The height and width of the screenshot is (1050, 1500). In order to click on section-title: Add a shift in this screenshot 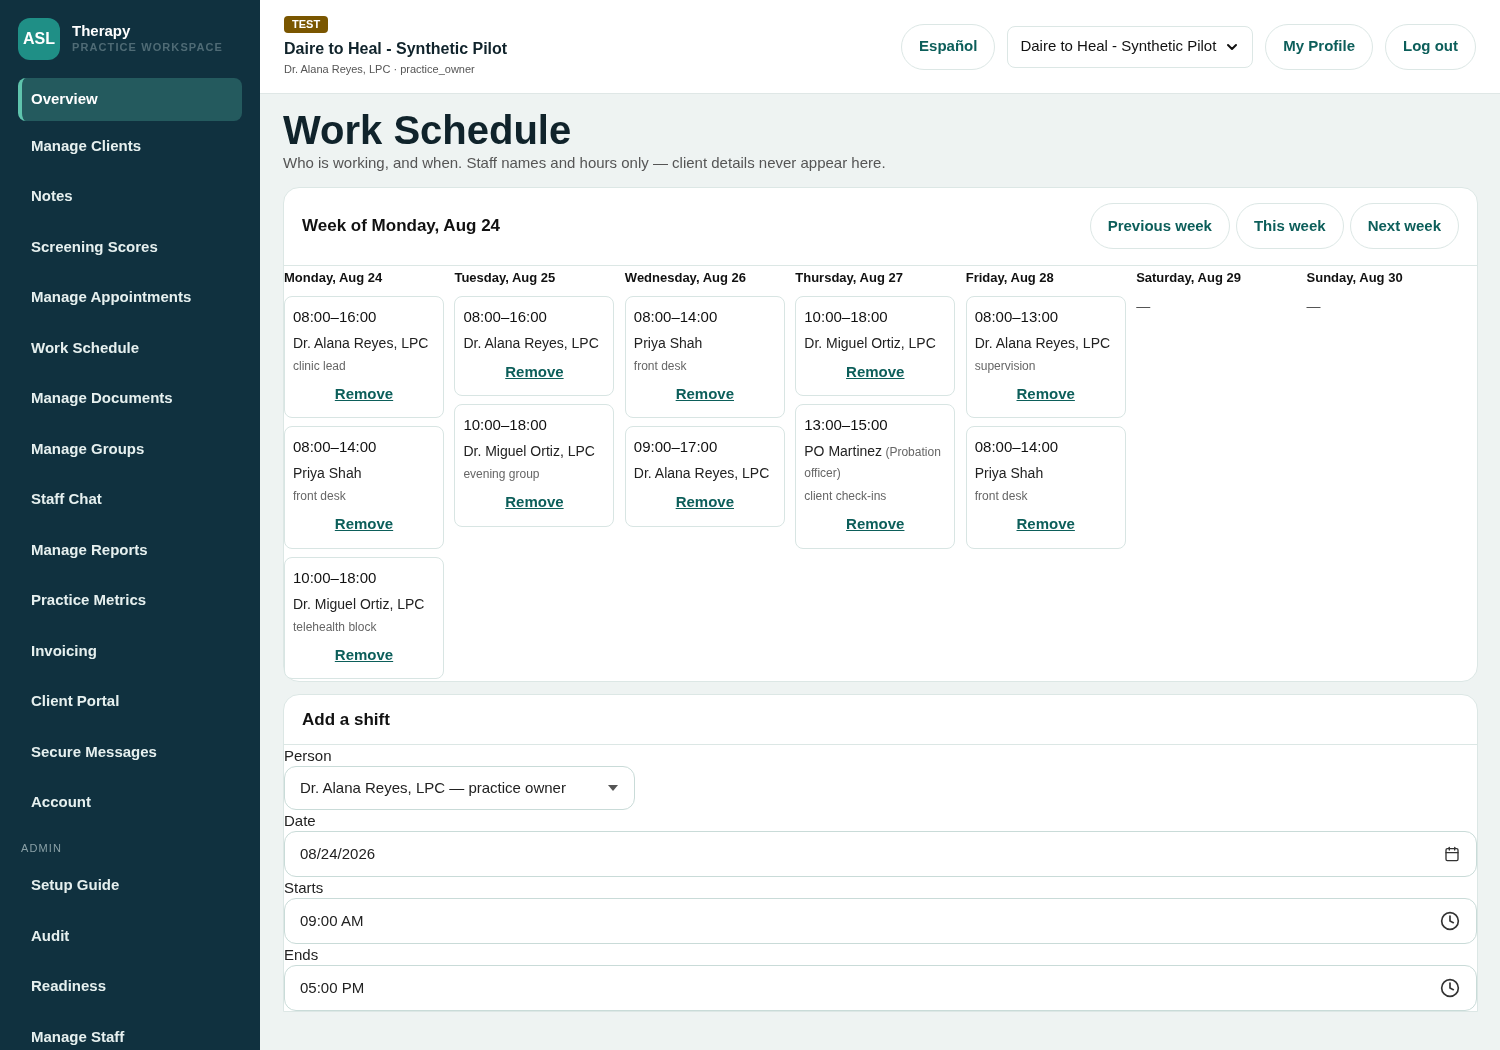, I will do `click(346, 719)`.